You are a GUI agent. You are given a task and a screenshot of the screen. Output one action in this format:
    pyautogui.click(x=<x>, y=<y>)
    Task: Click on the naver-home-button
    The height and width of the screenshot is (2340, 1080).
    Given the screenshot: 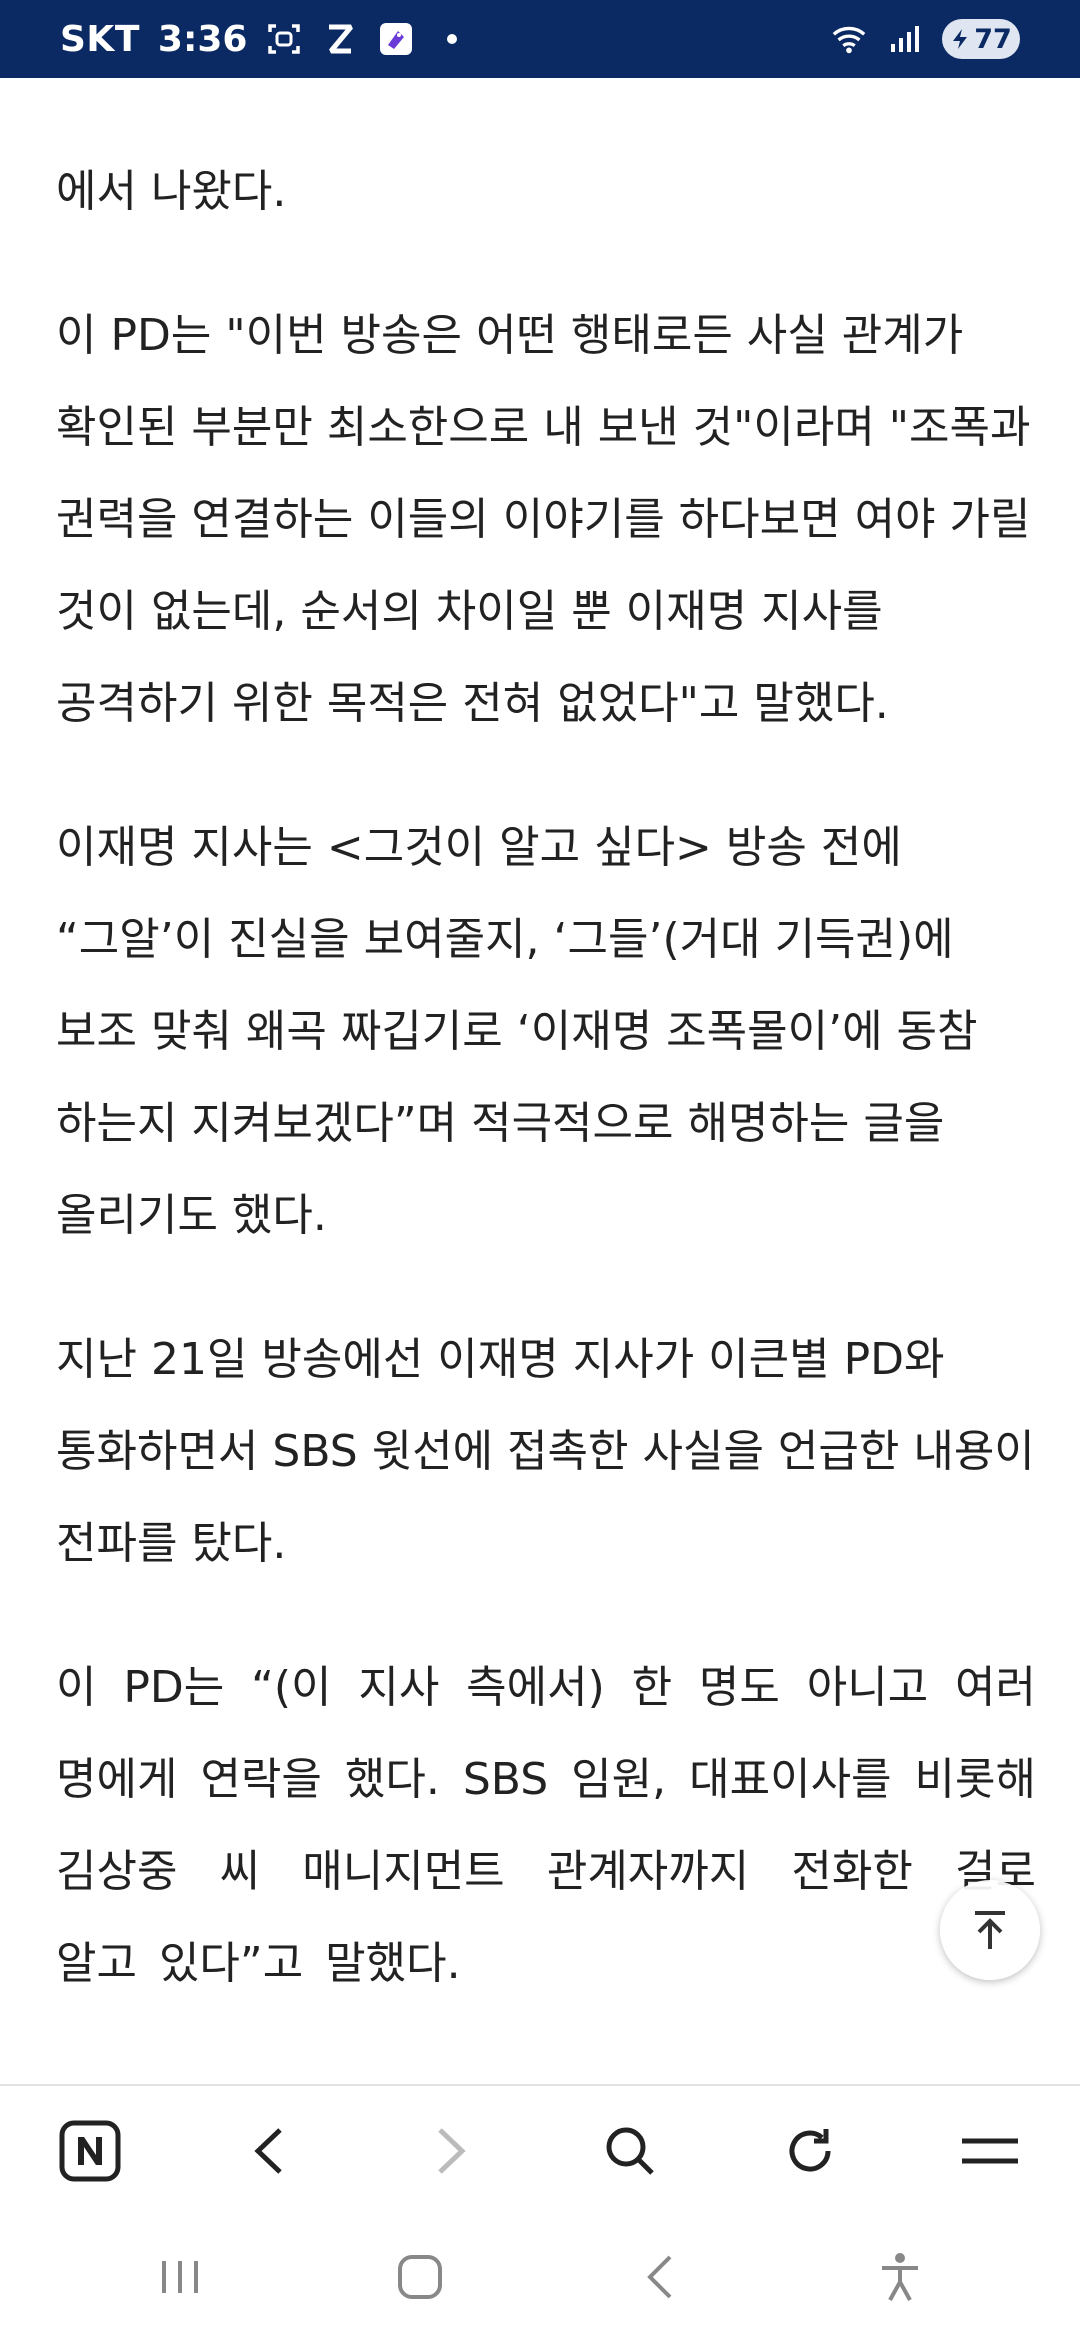 What is the action you would take?
    pyautogui.click(x=90, y=2151)
    